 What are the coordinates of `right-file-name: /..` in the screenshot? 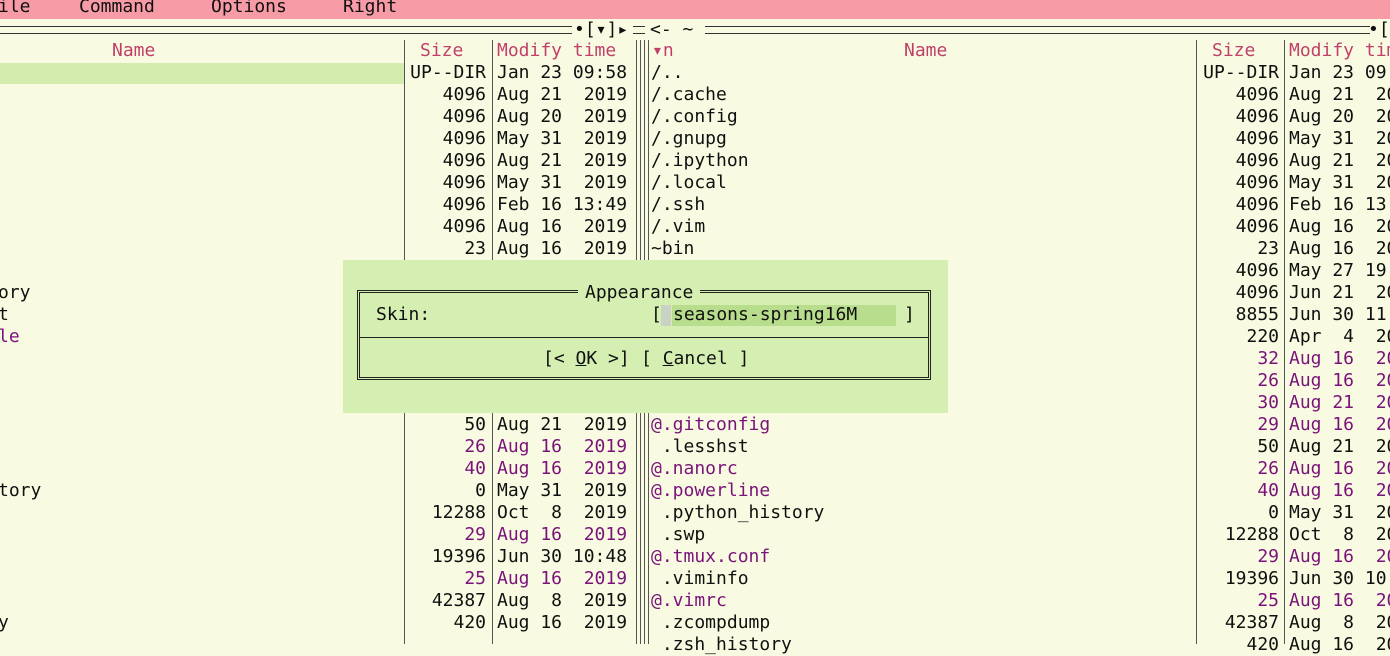 It's located at (667, 73).